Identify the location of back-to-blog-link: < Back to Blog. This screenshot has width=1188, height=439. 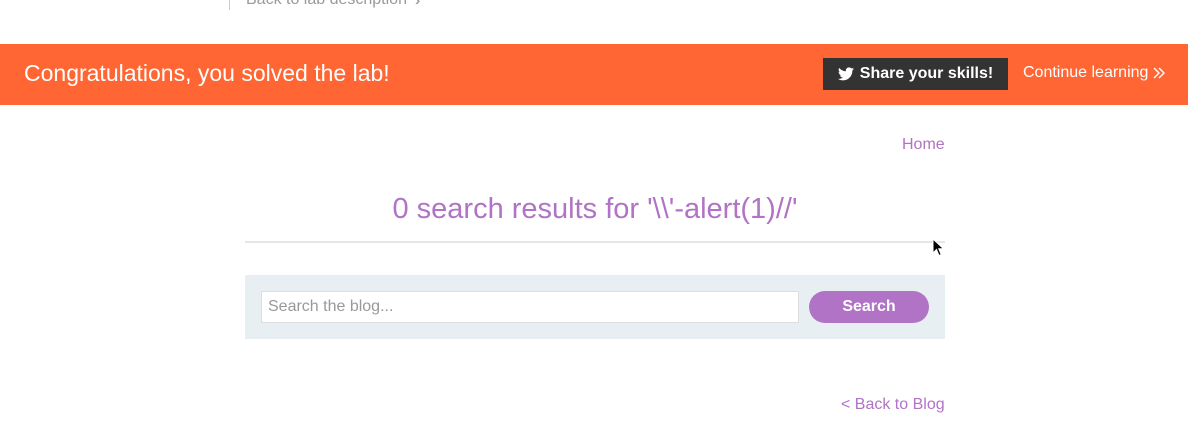
(893, 405).